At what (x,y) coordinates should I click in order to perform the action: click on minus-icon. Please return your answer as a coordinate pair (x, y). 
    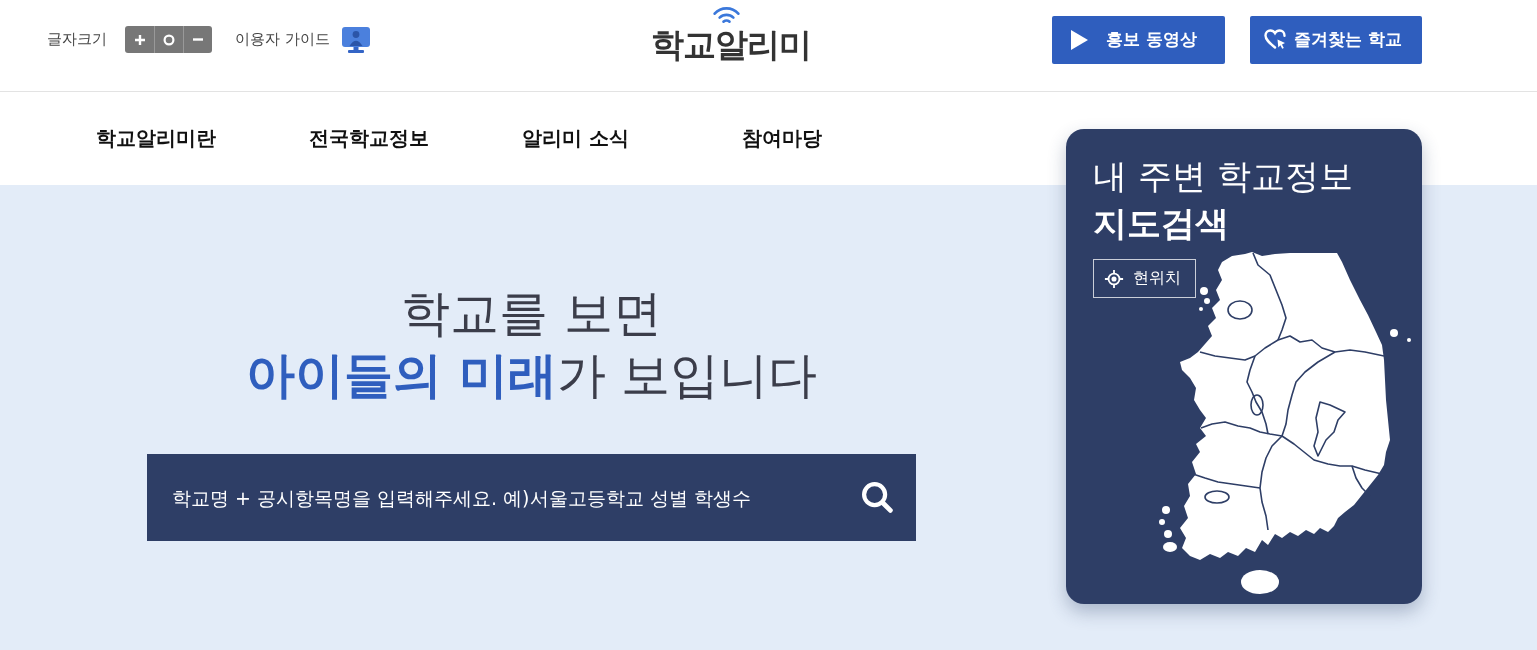
    Looking at the image, I should click on (198, 39).